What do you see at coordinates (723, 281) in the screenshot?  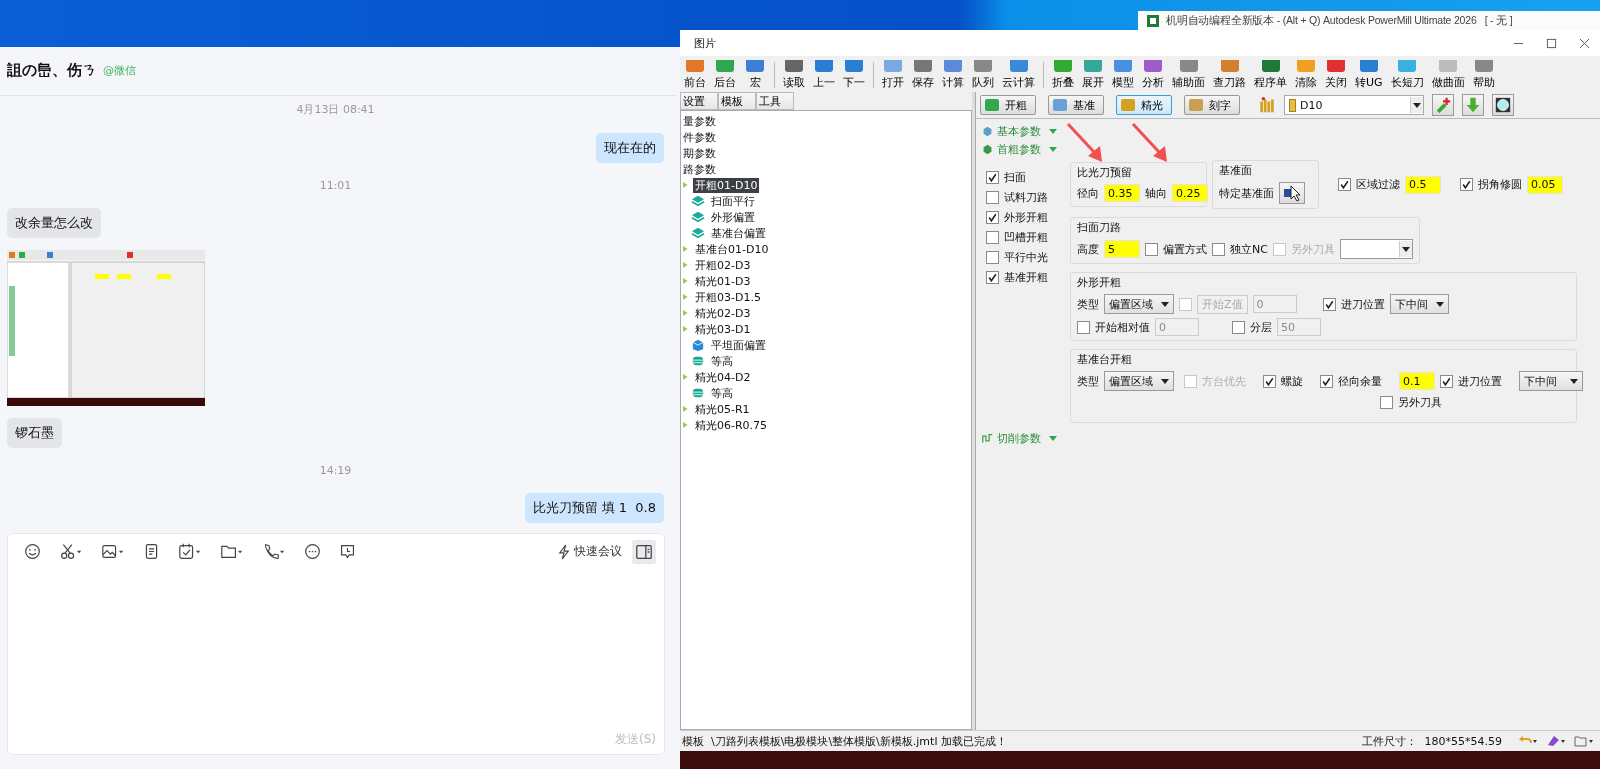 I see `tree-item: 精光01-D3` at bounding box center [723, 281].